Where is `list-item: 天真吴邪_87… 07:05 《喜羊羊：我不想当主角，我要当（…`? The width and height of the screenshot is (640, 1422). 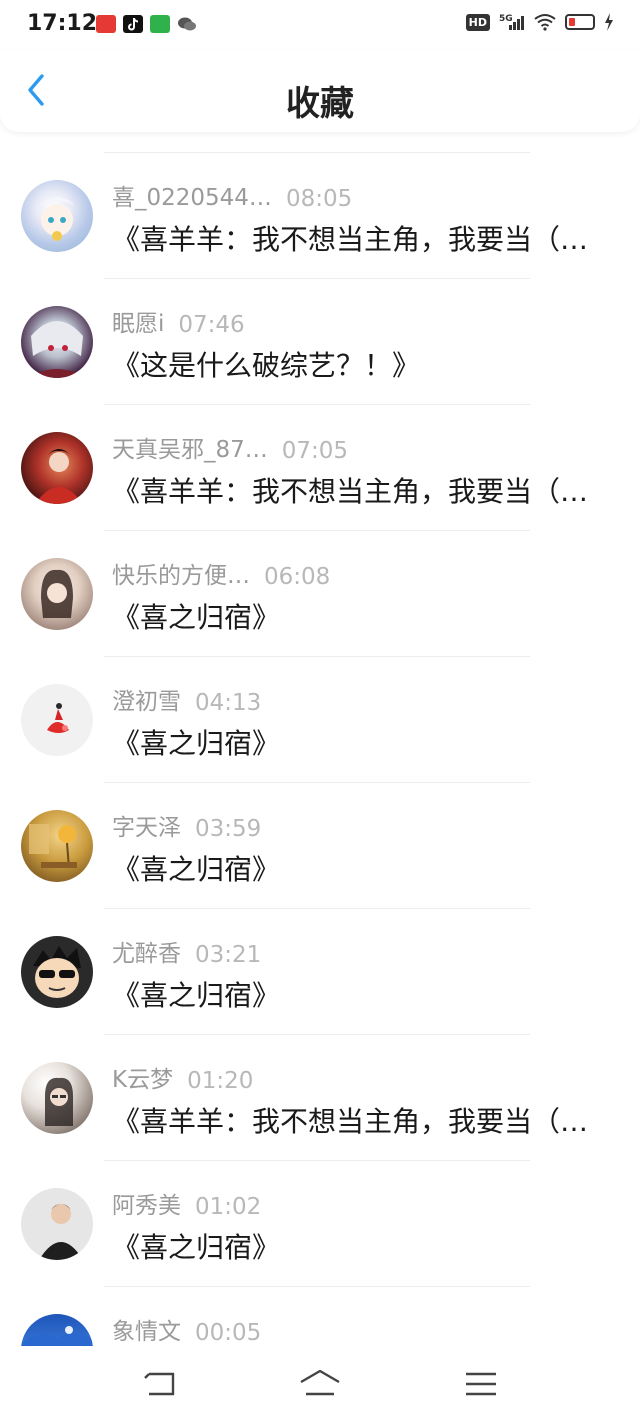
list-item: 天真吴邪_87… 07:05 《喜羊羊：我不想当主角，我要当（… is located at coordinates (320, 467).